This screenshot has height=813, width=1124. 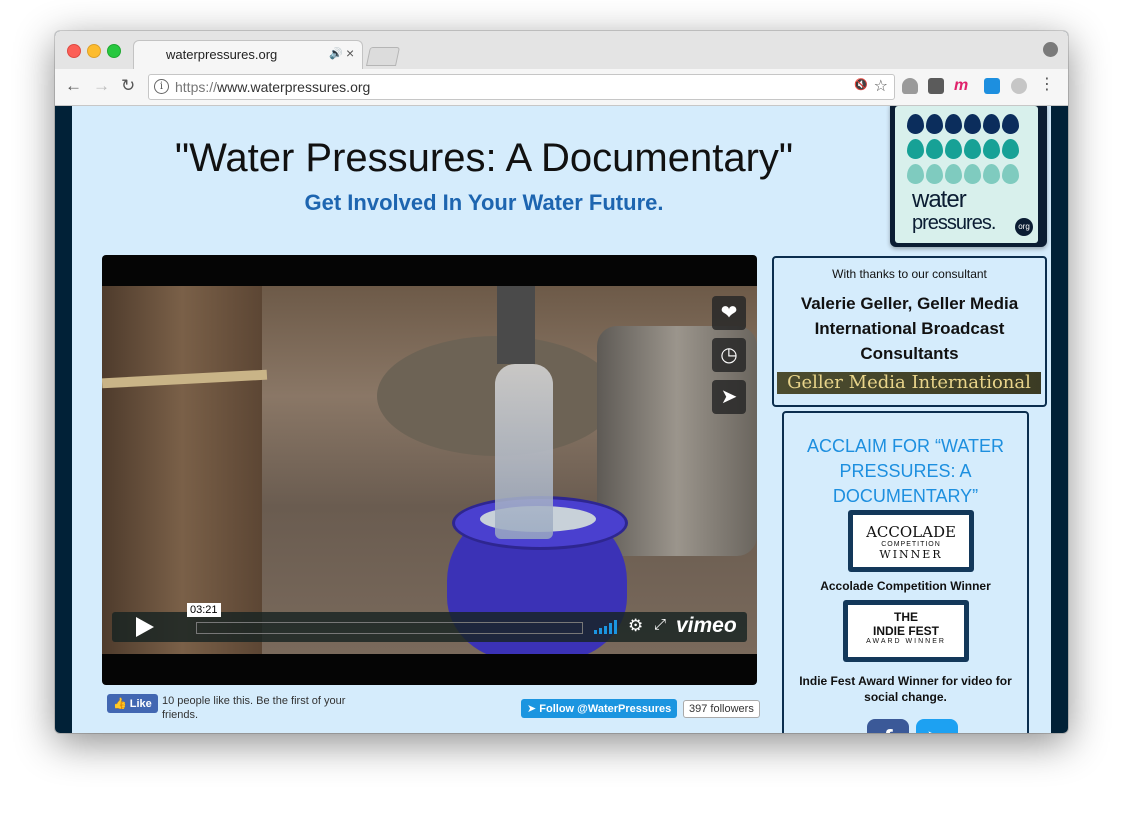 What do you see at coordinates (524, 451) in the screenshot?
I see `video-scene-water-stream` at bounding box center [524, 451].